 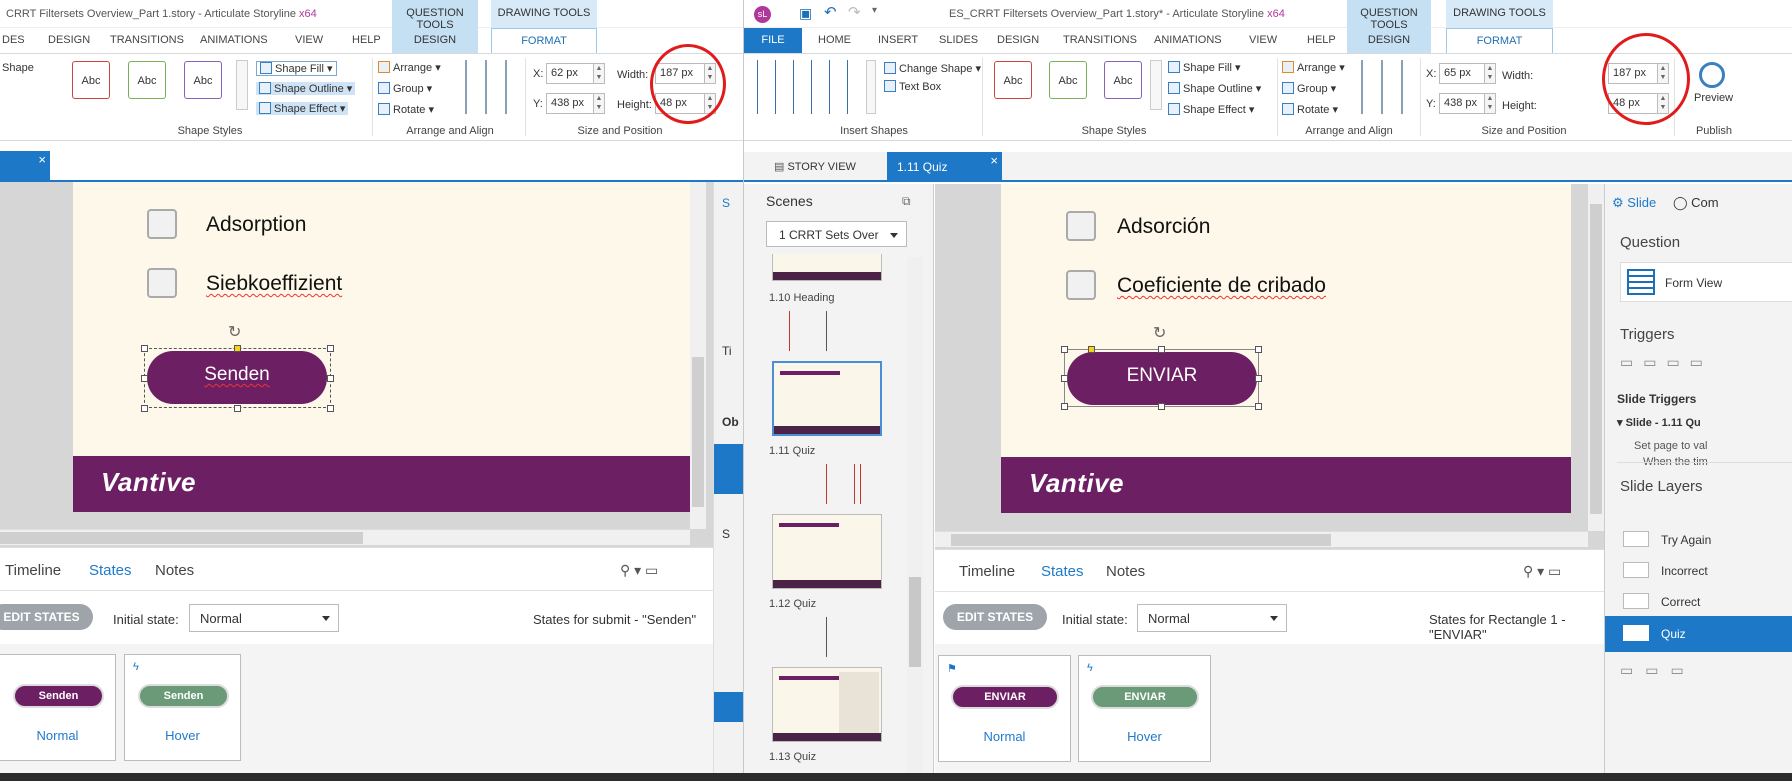 What do you see at coordinates (773, 40) in the screenshot?
I see `tab-file: FILE` at bounding box center [773, 40].